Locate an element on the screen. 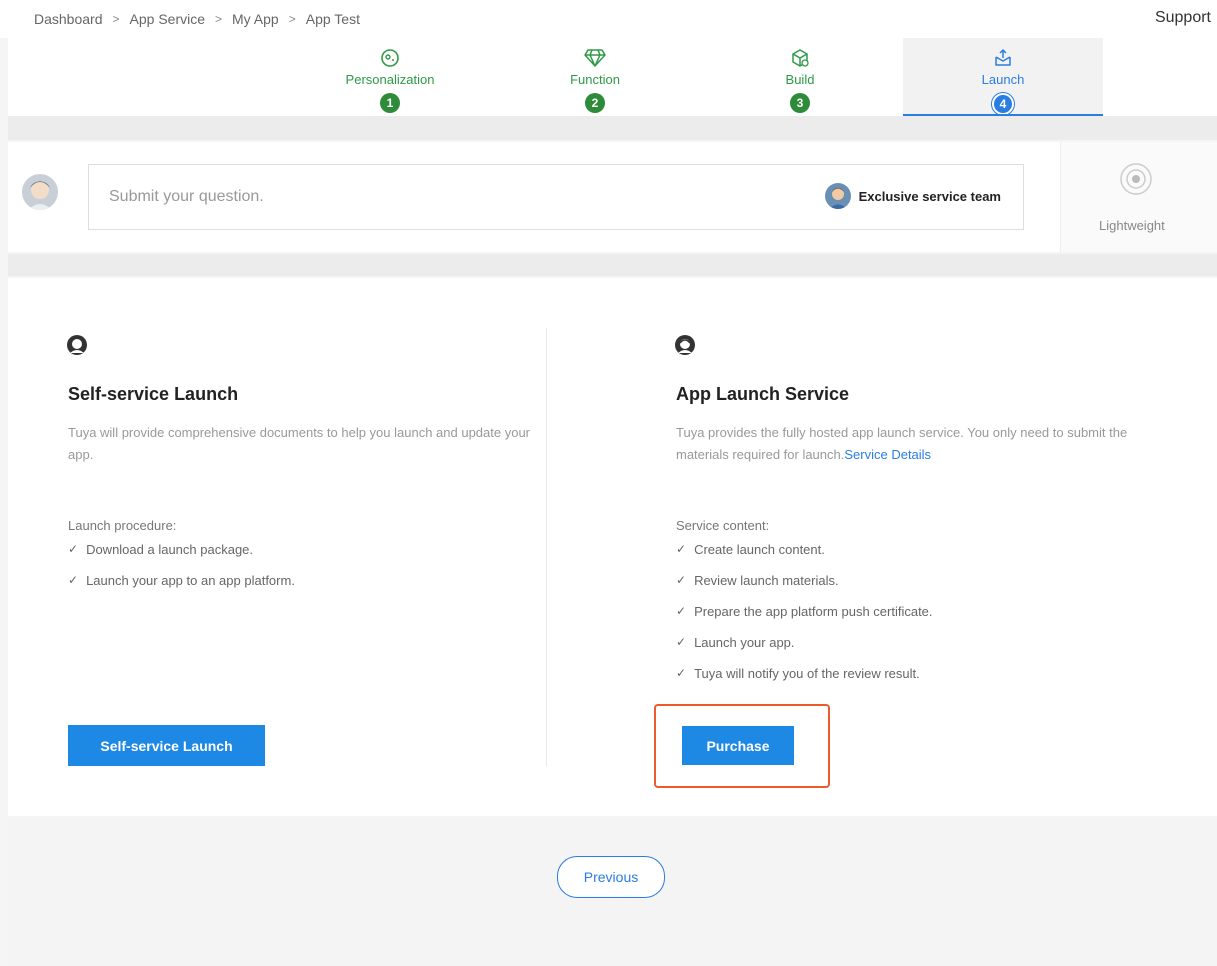 This screenshot has height=966, width=1217. step-function: Function 2 is located at coordinates (595, 80).